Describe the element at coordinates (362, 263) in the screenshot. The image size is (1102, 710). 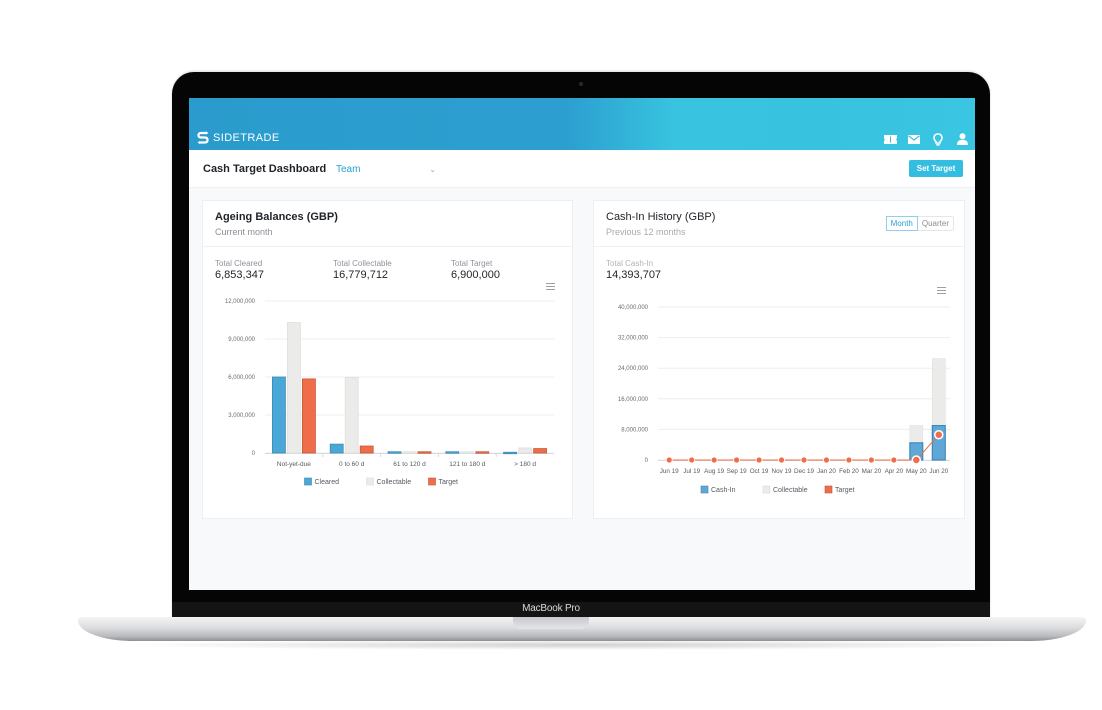
I see `stat-label: Total Collectable` at that location.